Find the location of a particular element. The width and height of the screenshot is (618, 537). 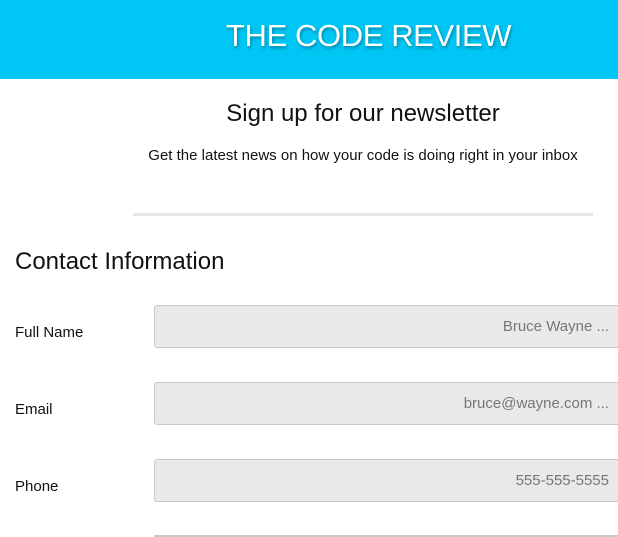

full-name-label: Full Name is located at coordinates (49, 332).